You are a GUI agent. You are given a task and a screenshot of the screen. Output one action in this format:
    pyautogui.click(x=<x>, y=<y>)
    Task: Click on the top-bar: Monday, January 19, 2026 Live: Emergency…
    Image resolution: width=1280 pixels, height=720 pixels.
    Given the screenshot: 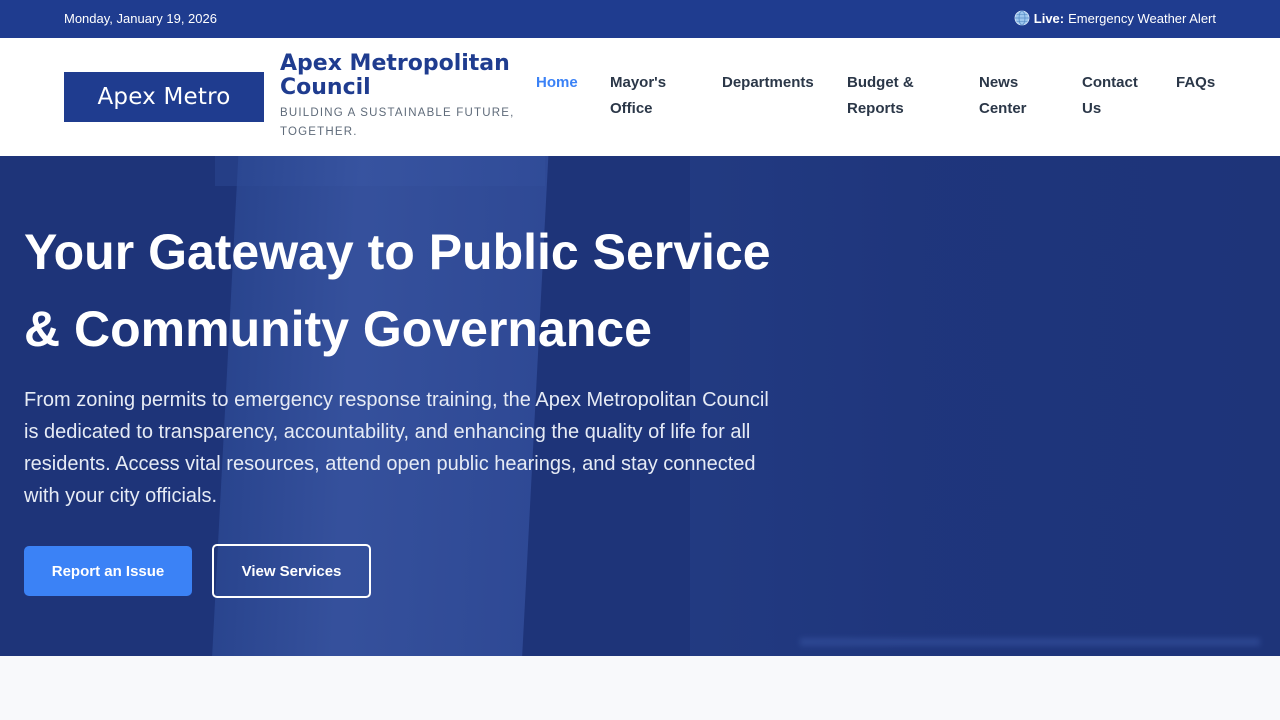 What is the action you would take?
    pyautogui.click(x=640, y=19)
    